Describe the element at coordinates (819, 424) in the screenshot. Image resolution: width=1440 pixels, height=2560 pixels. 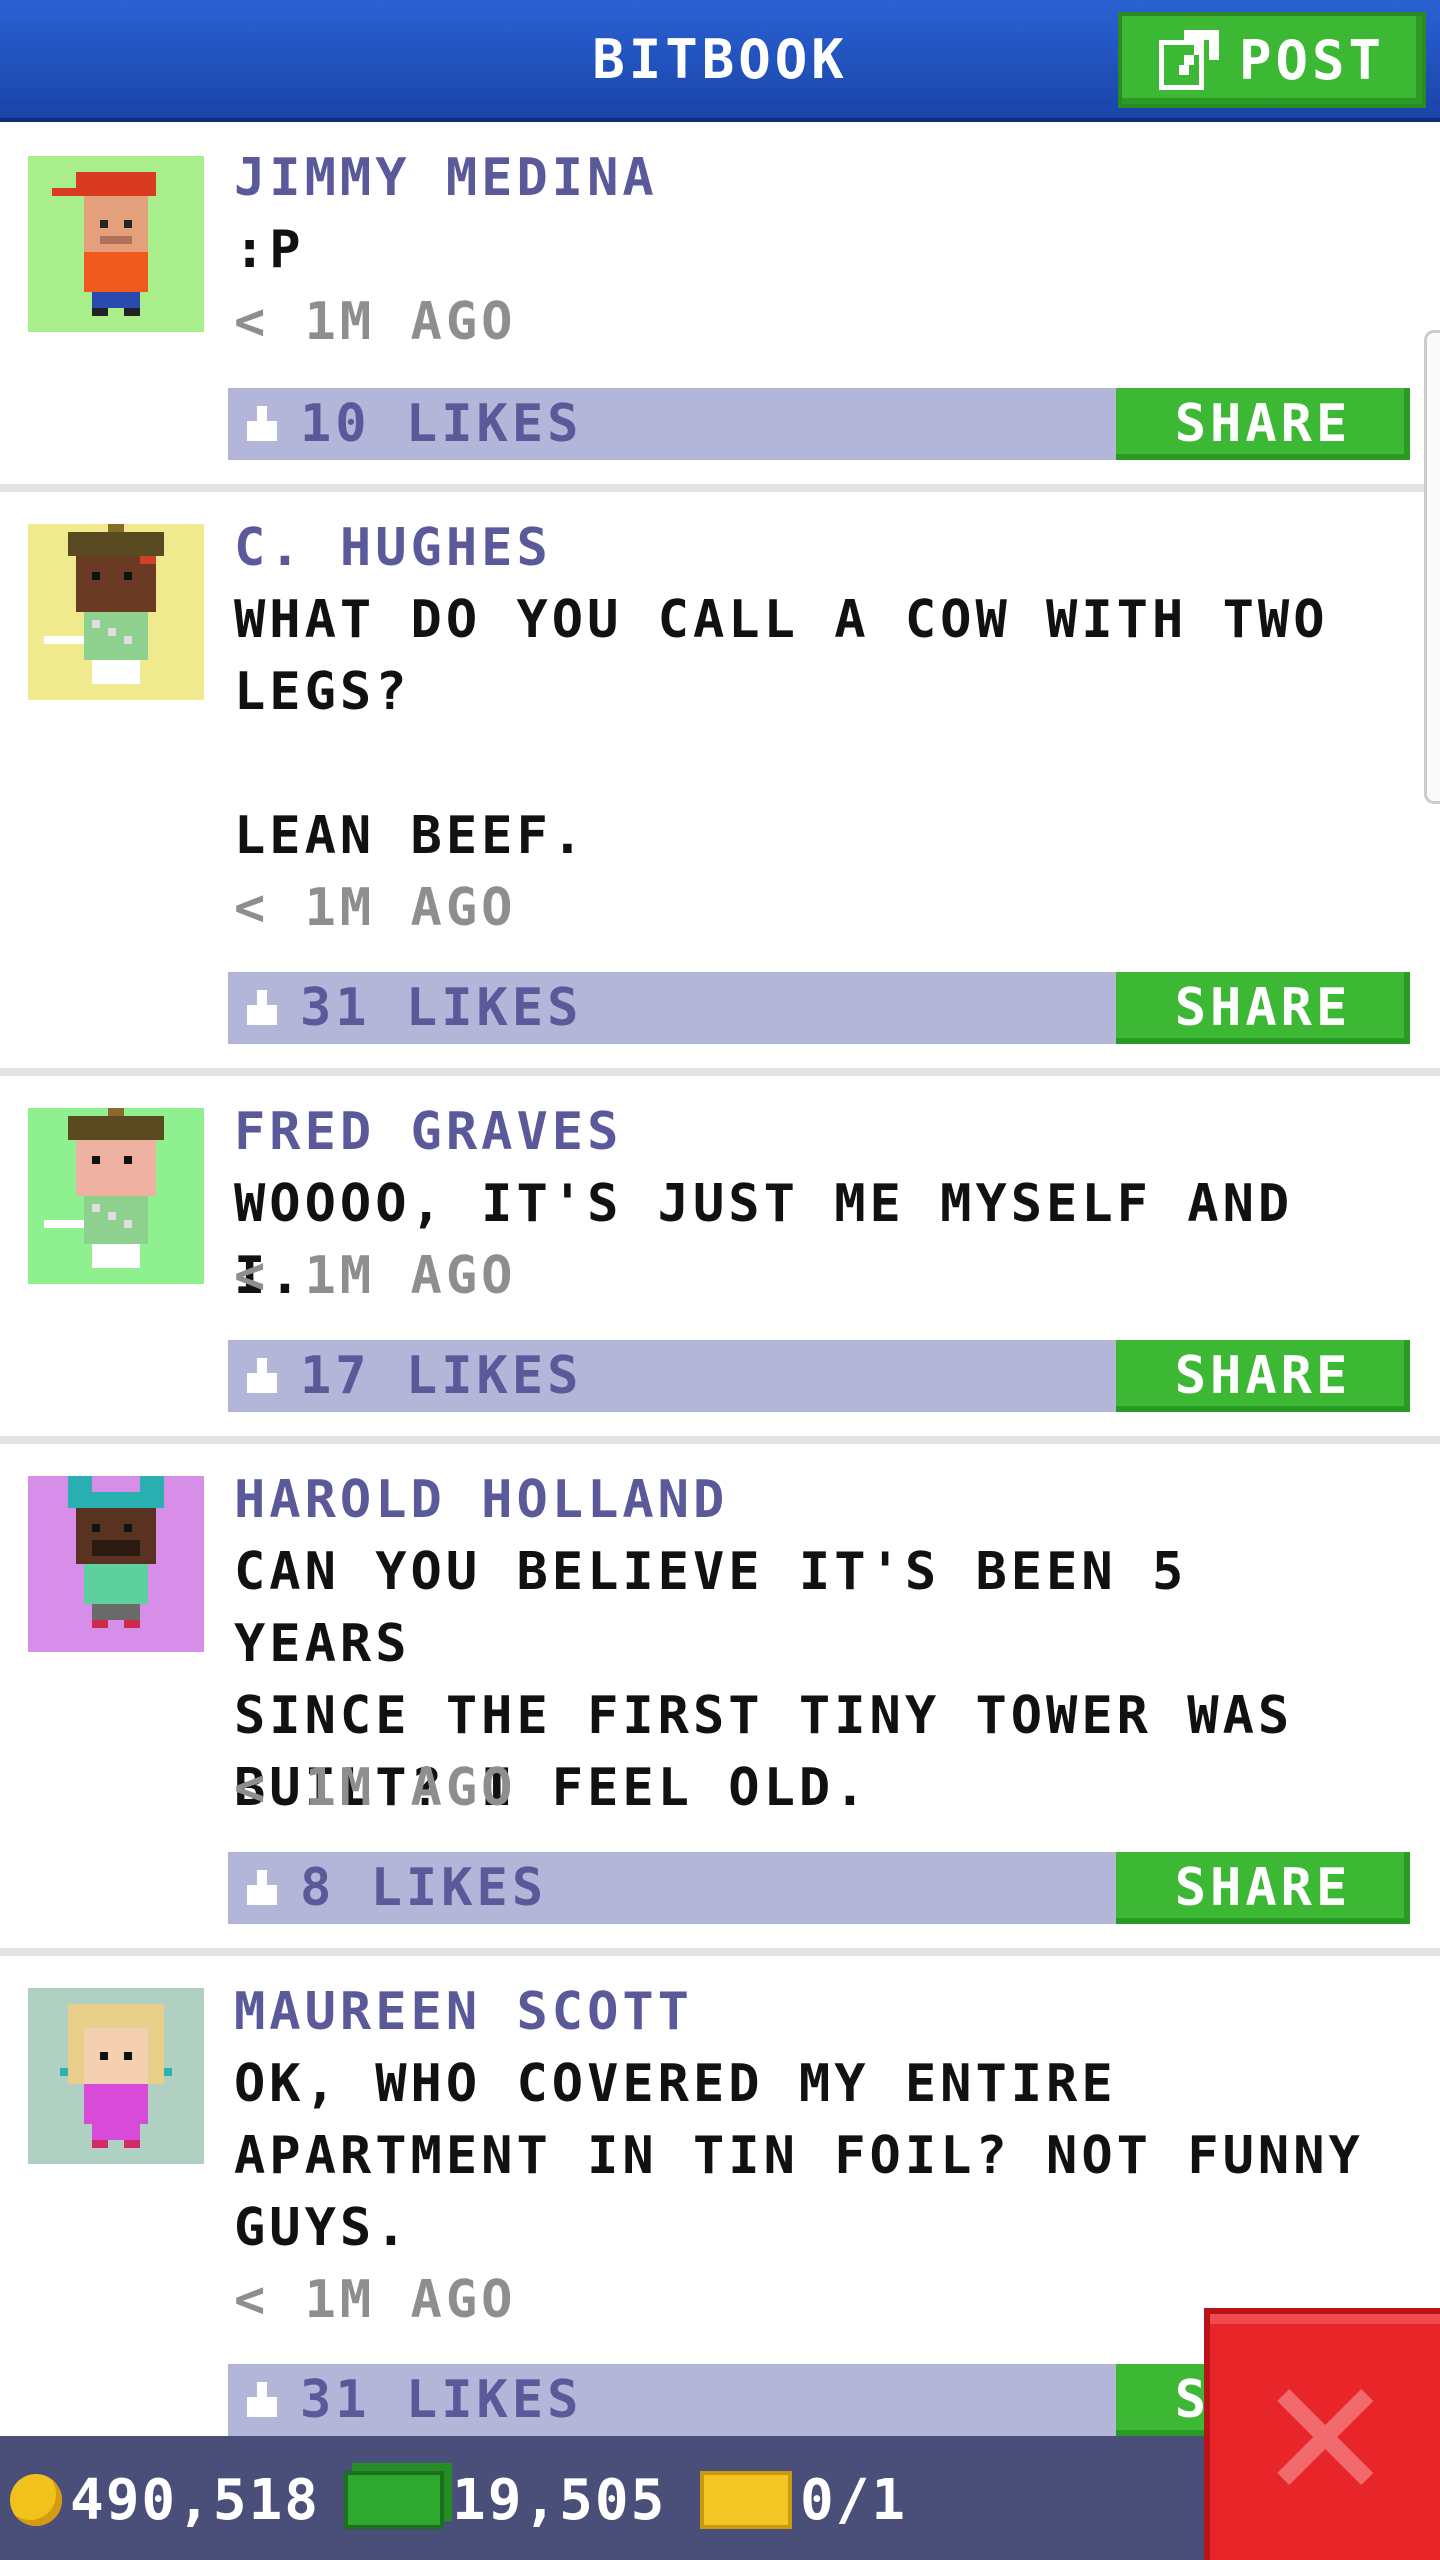
I see `likes-bar: 10 LIKES SHARE` at that location.